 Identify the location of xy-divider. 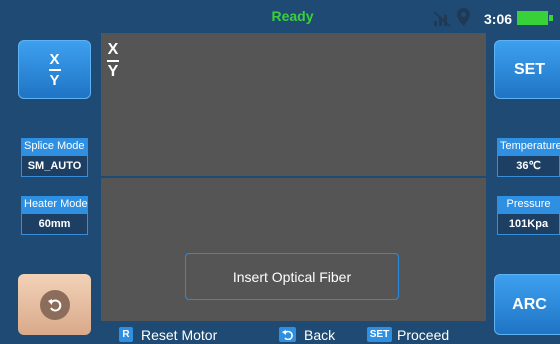
(54, 69).